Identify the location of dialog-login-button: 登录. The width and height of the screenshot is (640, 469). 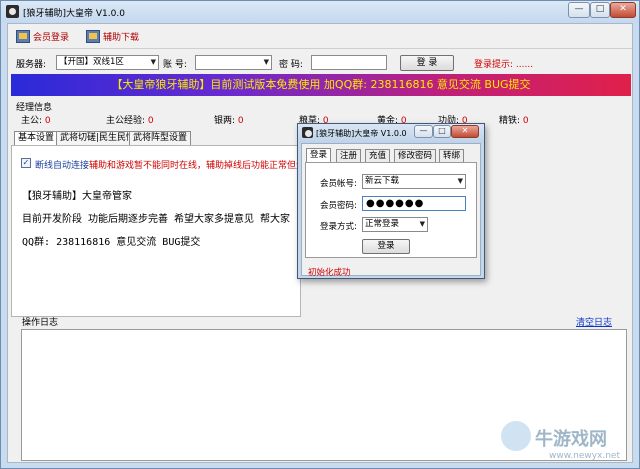
(386, 246).